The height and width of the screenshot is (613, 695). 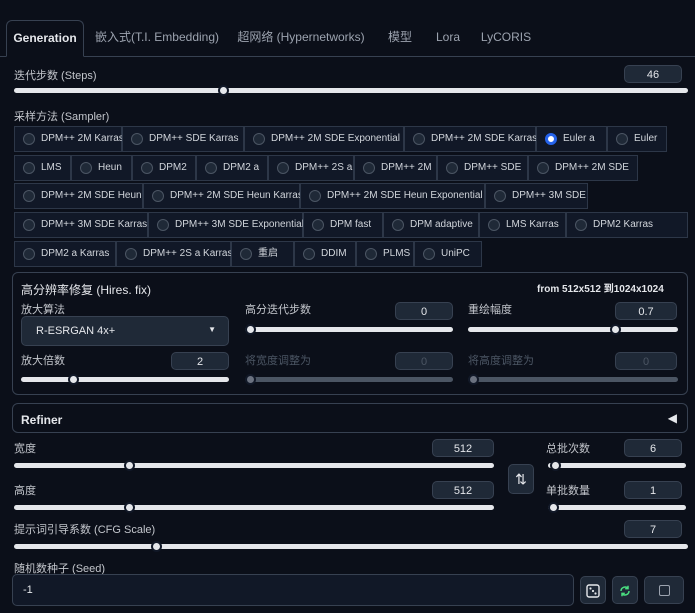 What do you see at coordinates (226, 225) in the screenshot?
I see `sampler-option: DPM++ 3M SDE Exponential` at bounding box center [226, 225].